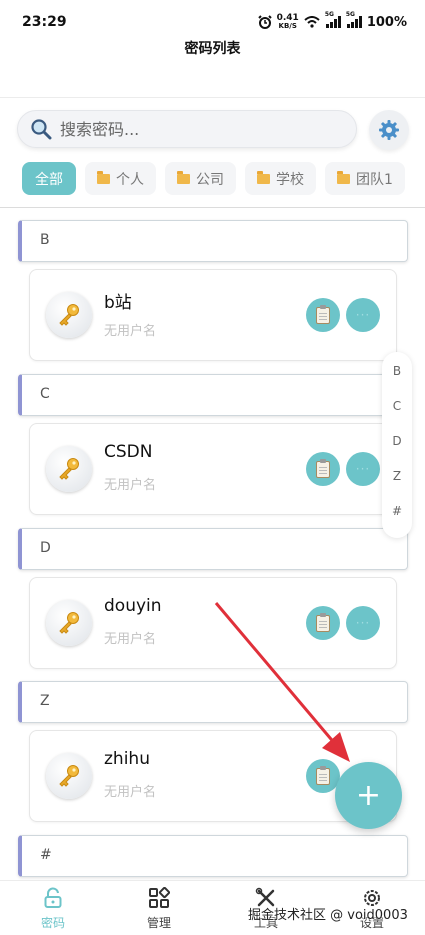 Image resolution: width=425 pixels, height=935 pixels. Describe the element at coordinates (53, 897) in the screenshot. I see `lock-icon` at that location.